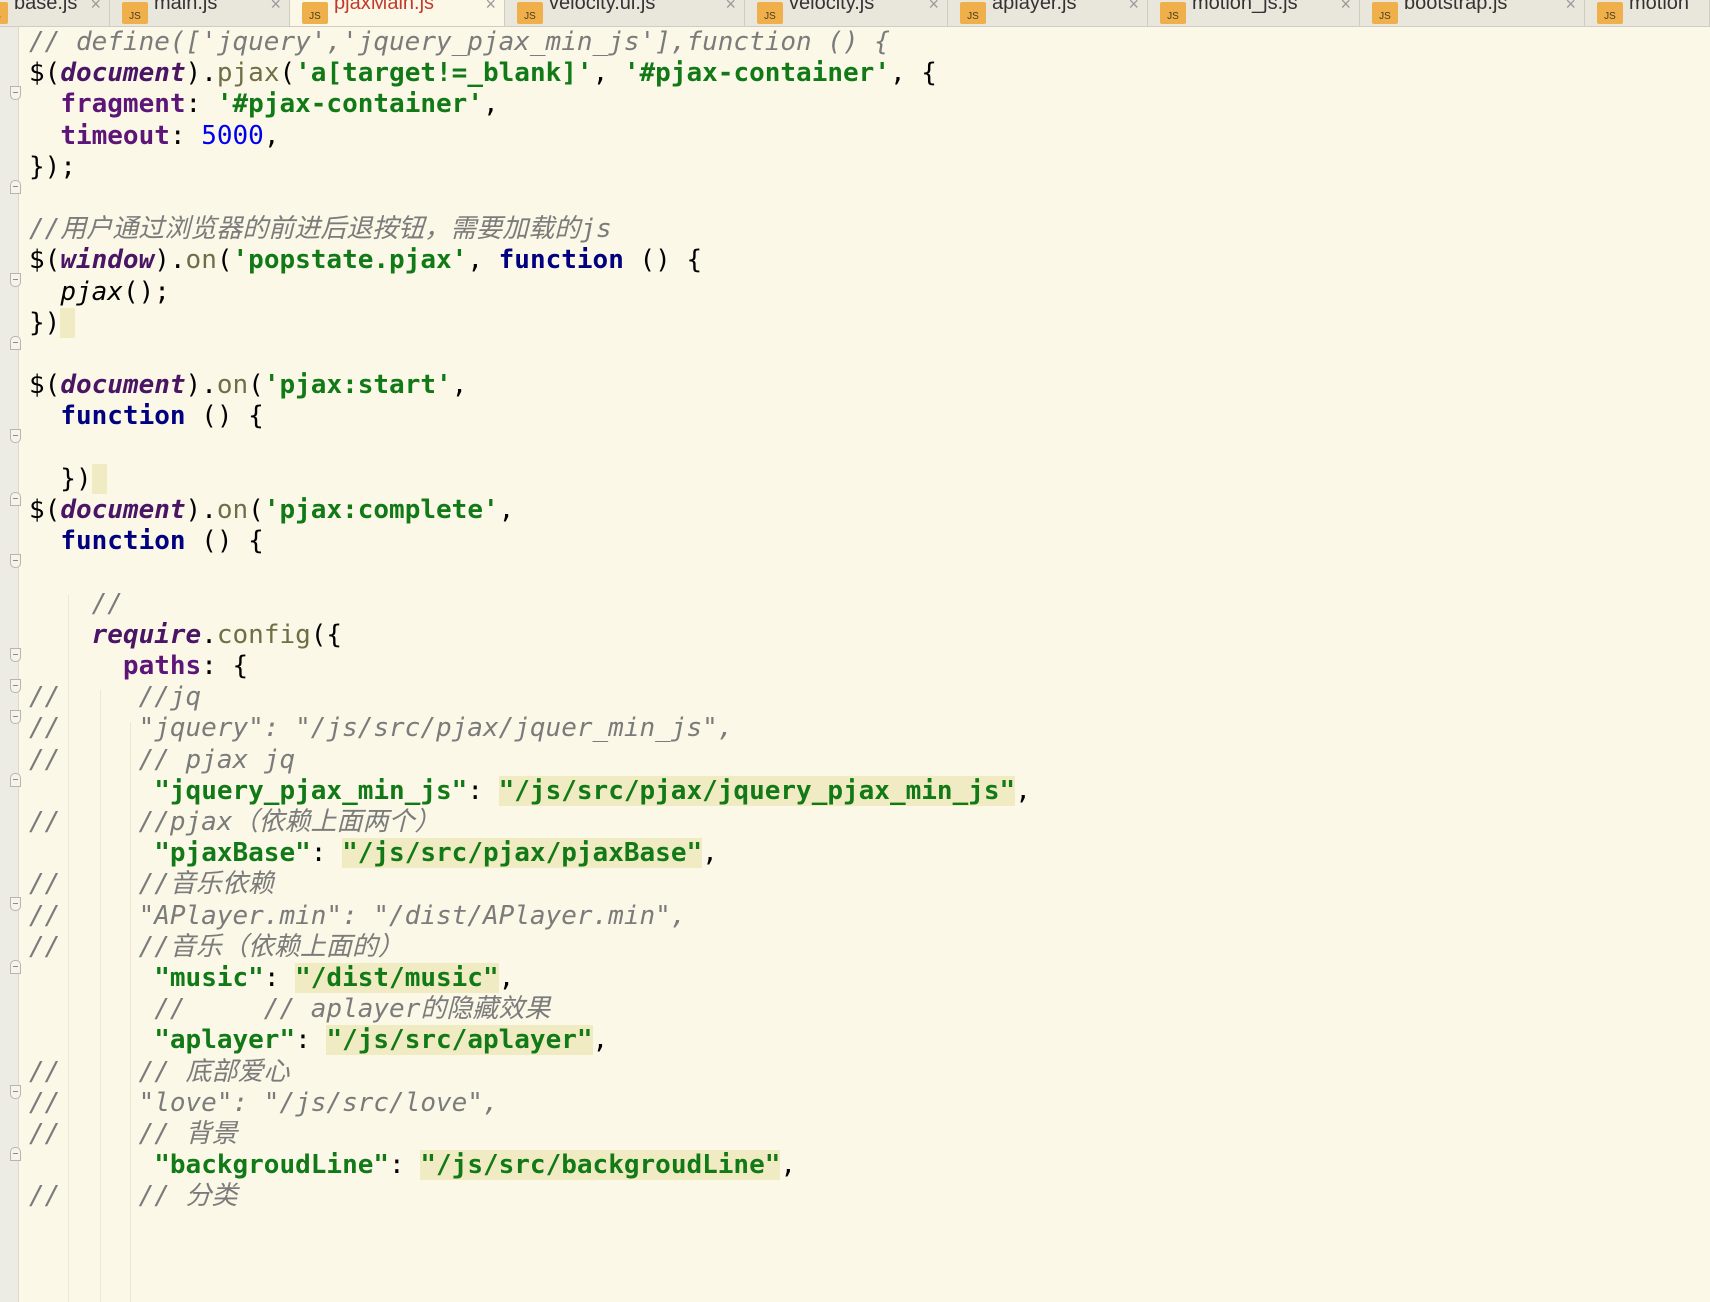  I want to click on code-token: 'pjax:start', so click(357, 385).